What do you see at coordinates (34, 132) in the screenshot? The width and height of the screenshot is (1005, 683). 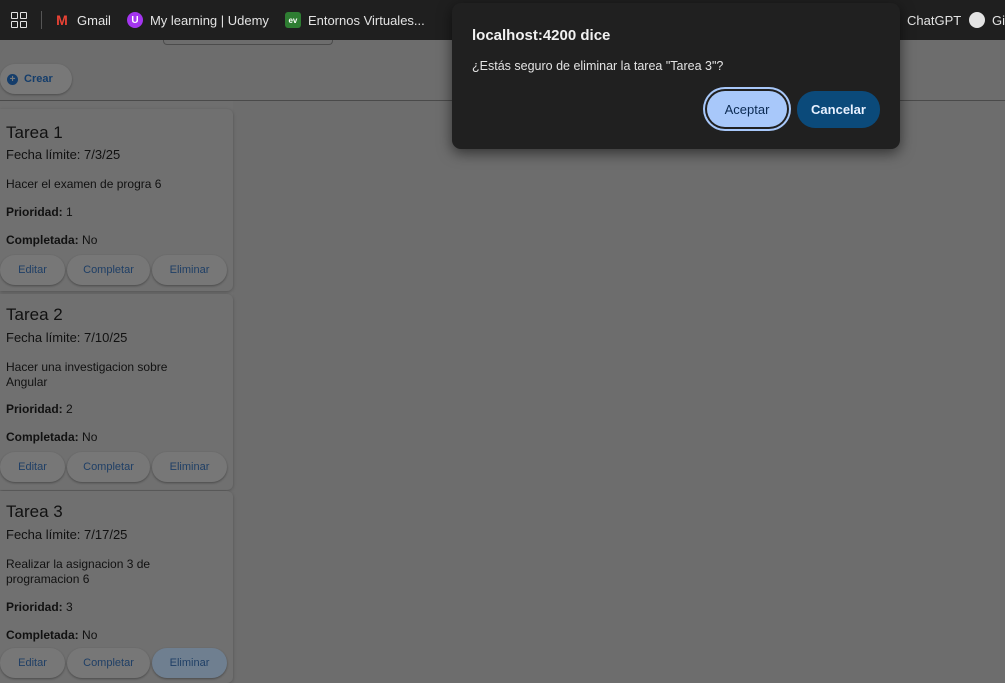 I see `task-title: Tarea 1` at bounding box center [34, 132].